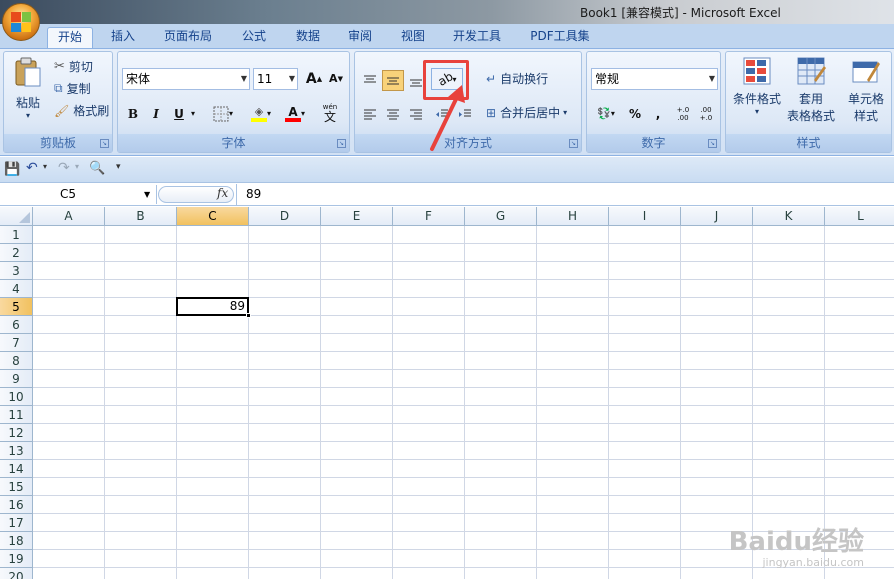  I want to click on comma-icon: ,, so click(658, 113).